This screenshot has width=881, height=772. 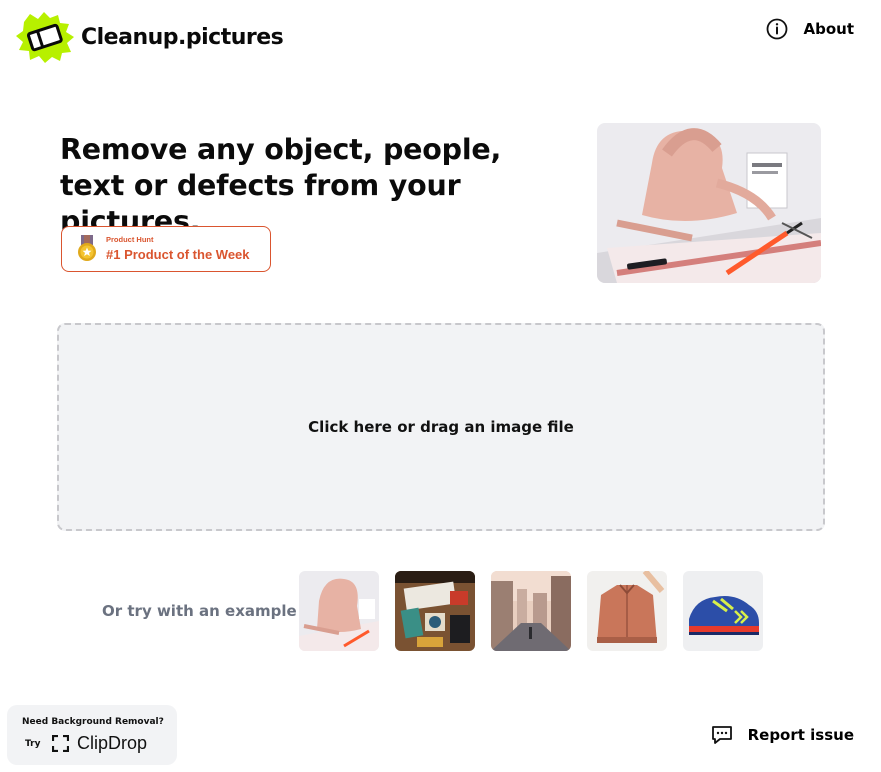 I want to click on clipdrop-banner: Need Background Removal? Try ClipDrop, so click(x=92, y=735).